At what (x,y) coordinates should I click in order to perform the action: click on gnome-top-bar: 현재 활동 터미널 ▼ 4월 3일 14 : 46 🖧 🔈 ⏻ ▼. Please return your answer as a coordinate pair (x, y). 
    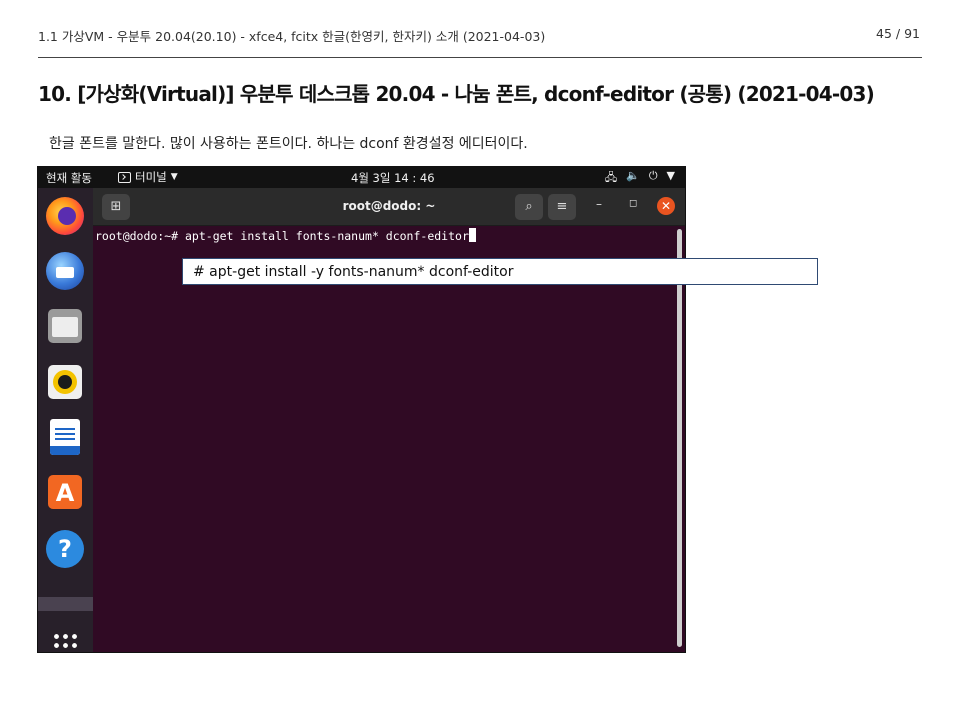
    Looking at the image, I should click on (361, 177).